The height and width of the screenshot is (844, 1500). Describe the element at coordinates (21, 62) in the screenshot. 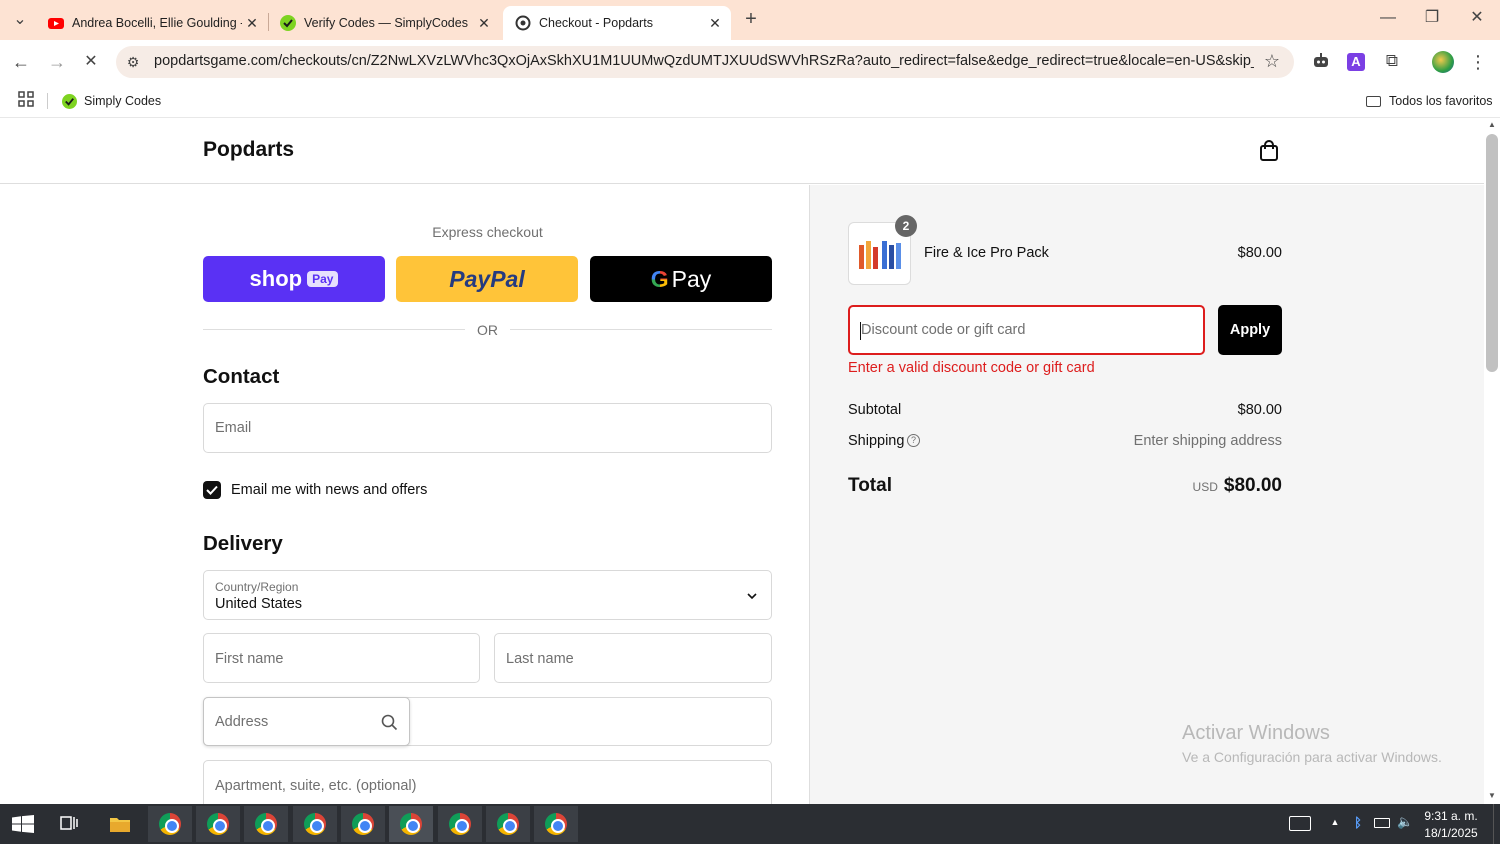

I see `back-icon: ←` at that location.